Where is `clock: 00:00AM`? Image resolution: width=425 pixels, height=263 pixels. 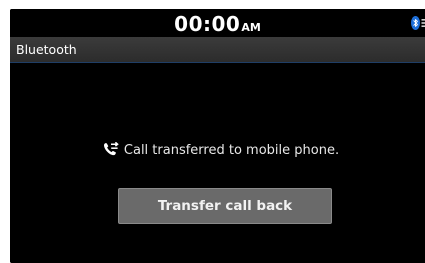
clock: 00:00AM is located at coordinates (217, 23).